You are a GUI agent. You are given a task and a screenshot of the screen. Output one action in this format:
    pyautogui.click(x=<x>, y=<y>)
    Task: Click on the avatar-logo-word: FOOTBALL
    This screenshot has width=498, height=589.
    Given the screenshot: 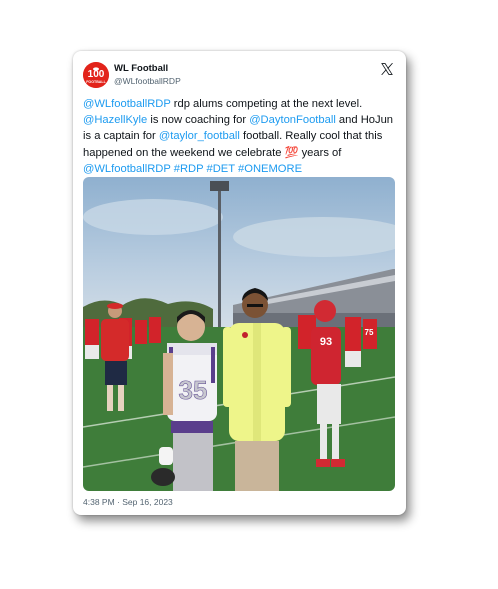 What is the action you would take?
    pyautogui.click(x=96, y=82)
    